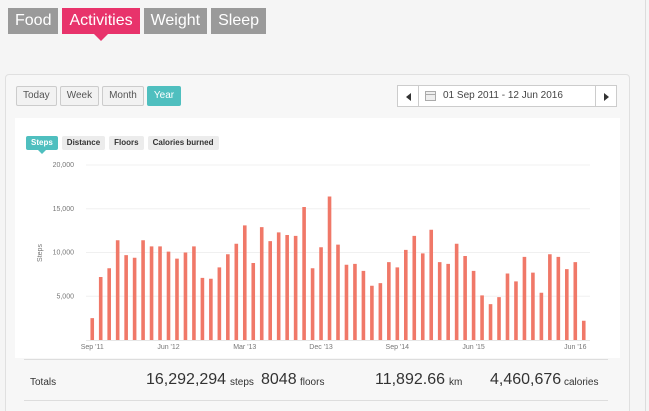  I want to click on total-steps-value: 16,292,294, so click(186, 379).